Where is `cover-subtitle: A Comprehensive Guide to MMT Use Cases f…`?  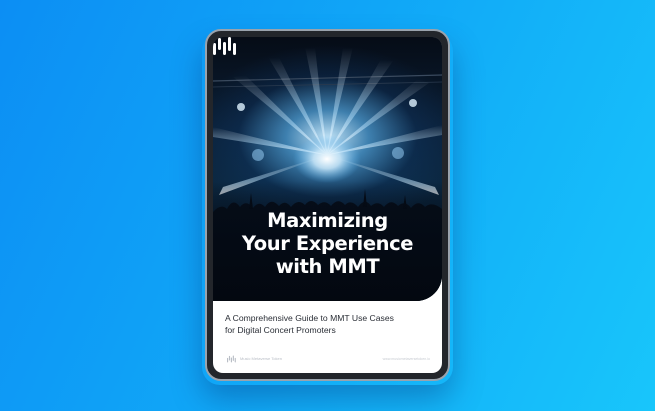
cover-subtitle: A Comprehensive Guide to MMT Use Cases f… is located at coordinates (332, 324).